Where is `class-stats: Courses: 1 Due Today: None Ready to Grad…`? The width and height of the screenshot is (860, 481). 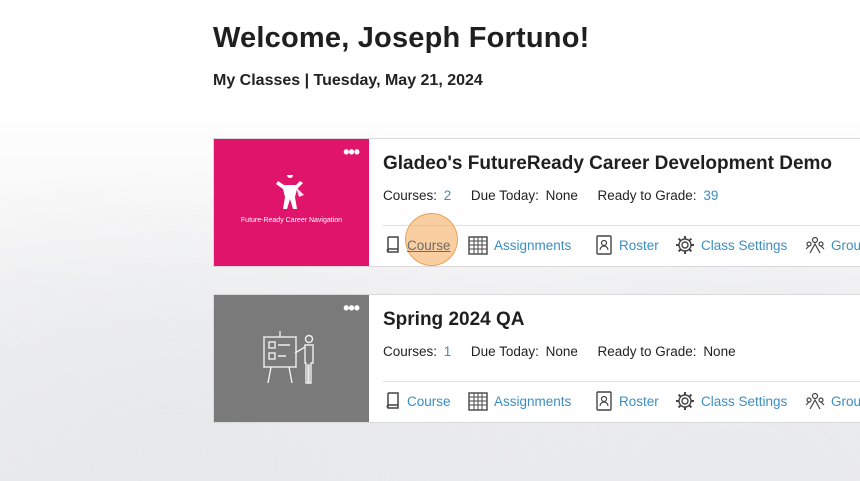 class-stats: Courses: 1 Due Today: None Ready to Grad… is located at coordinates (559, 351).